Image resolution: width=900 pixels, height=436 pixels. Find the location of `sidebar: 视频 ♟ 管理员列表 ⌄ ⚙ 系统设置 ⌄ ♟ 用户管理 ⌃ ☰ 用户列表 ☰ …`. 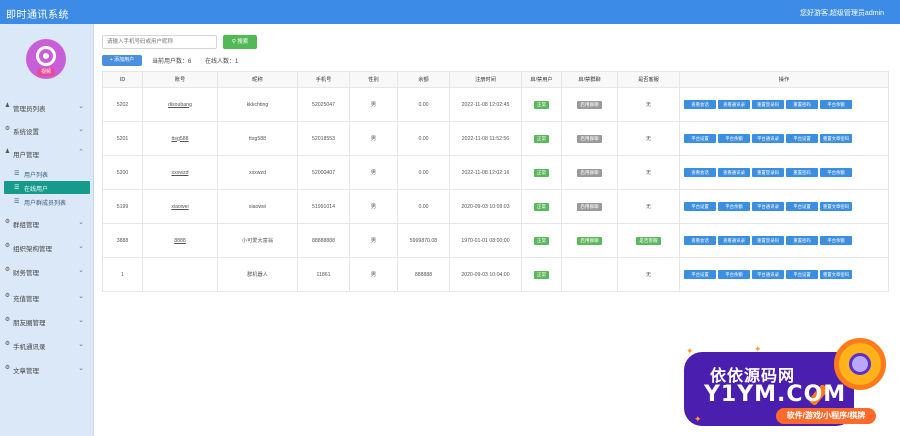

sidebar: 视频 ♟ 管理员列表 ⌄ ⚙ 系统设置 ⌄ ♟ 用户管理 ⌃ ☰ 用户列表 ☰ … is located at coordinates (47, 230).